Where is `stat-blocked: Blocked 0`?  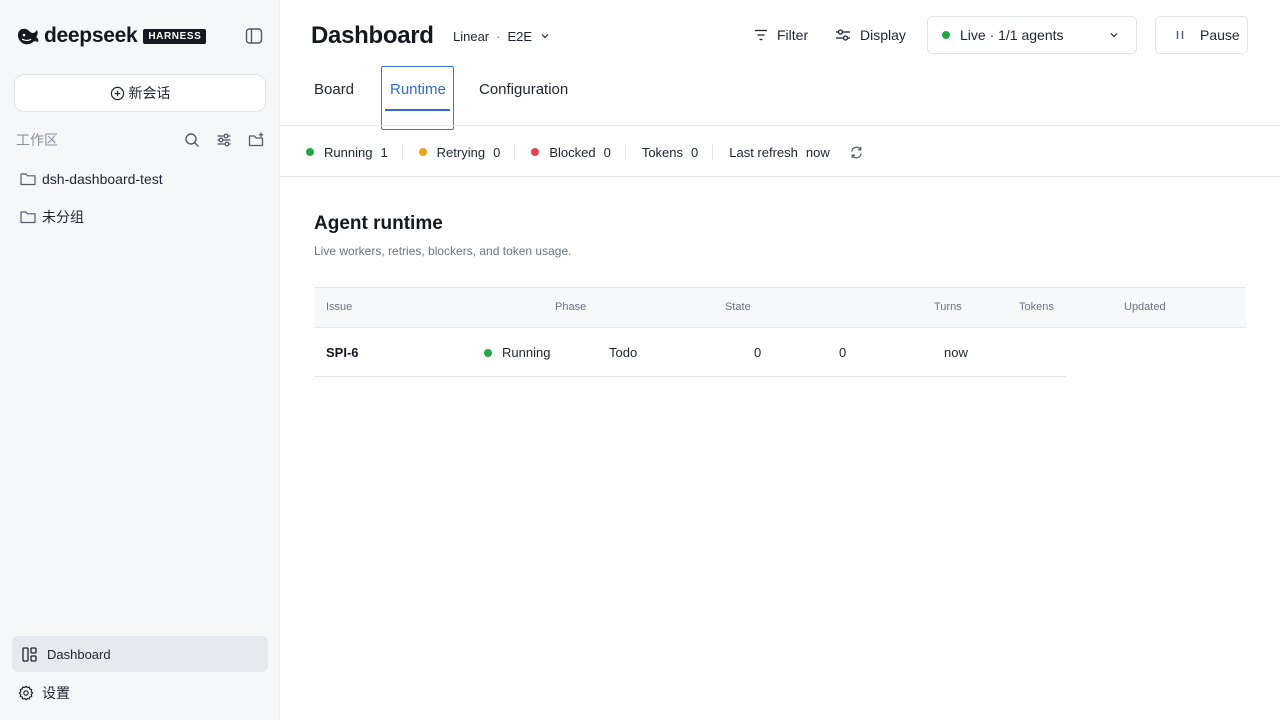 stat-blocked: Blocked 0 is located at coordinates (571, 152).